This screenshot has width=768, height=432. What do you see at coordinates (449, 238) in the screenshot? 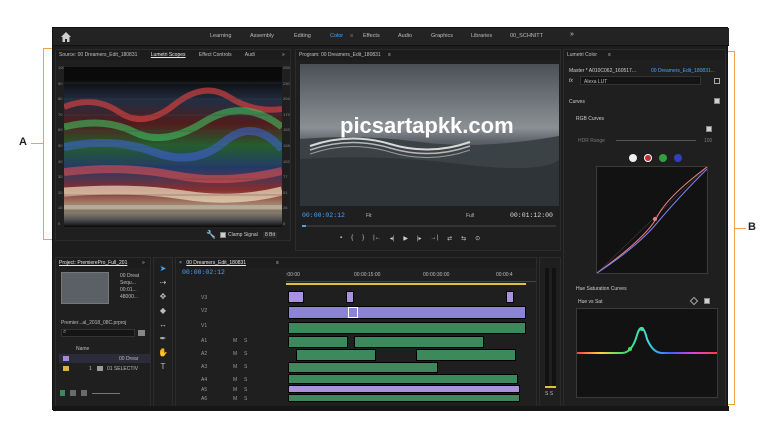
I see `lift-button: ⇄` at bounding box center [449, 238].